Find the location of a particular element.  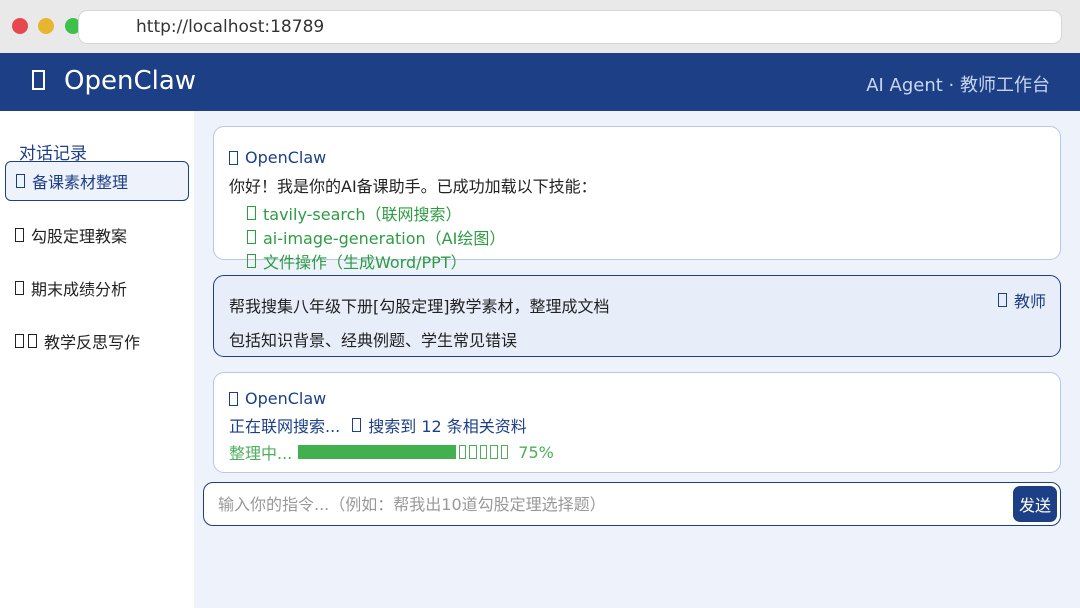

sidebar-item-label: 备课素材整理 is located at coordinates (80, 182).